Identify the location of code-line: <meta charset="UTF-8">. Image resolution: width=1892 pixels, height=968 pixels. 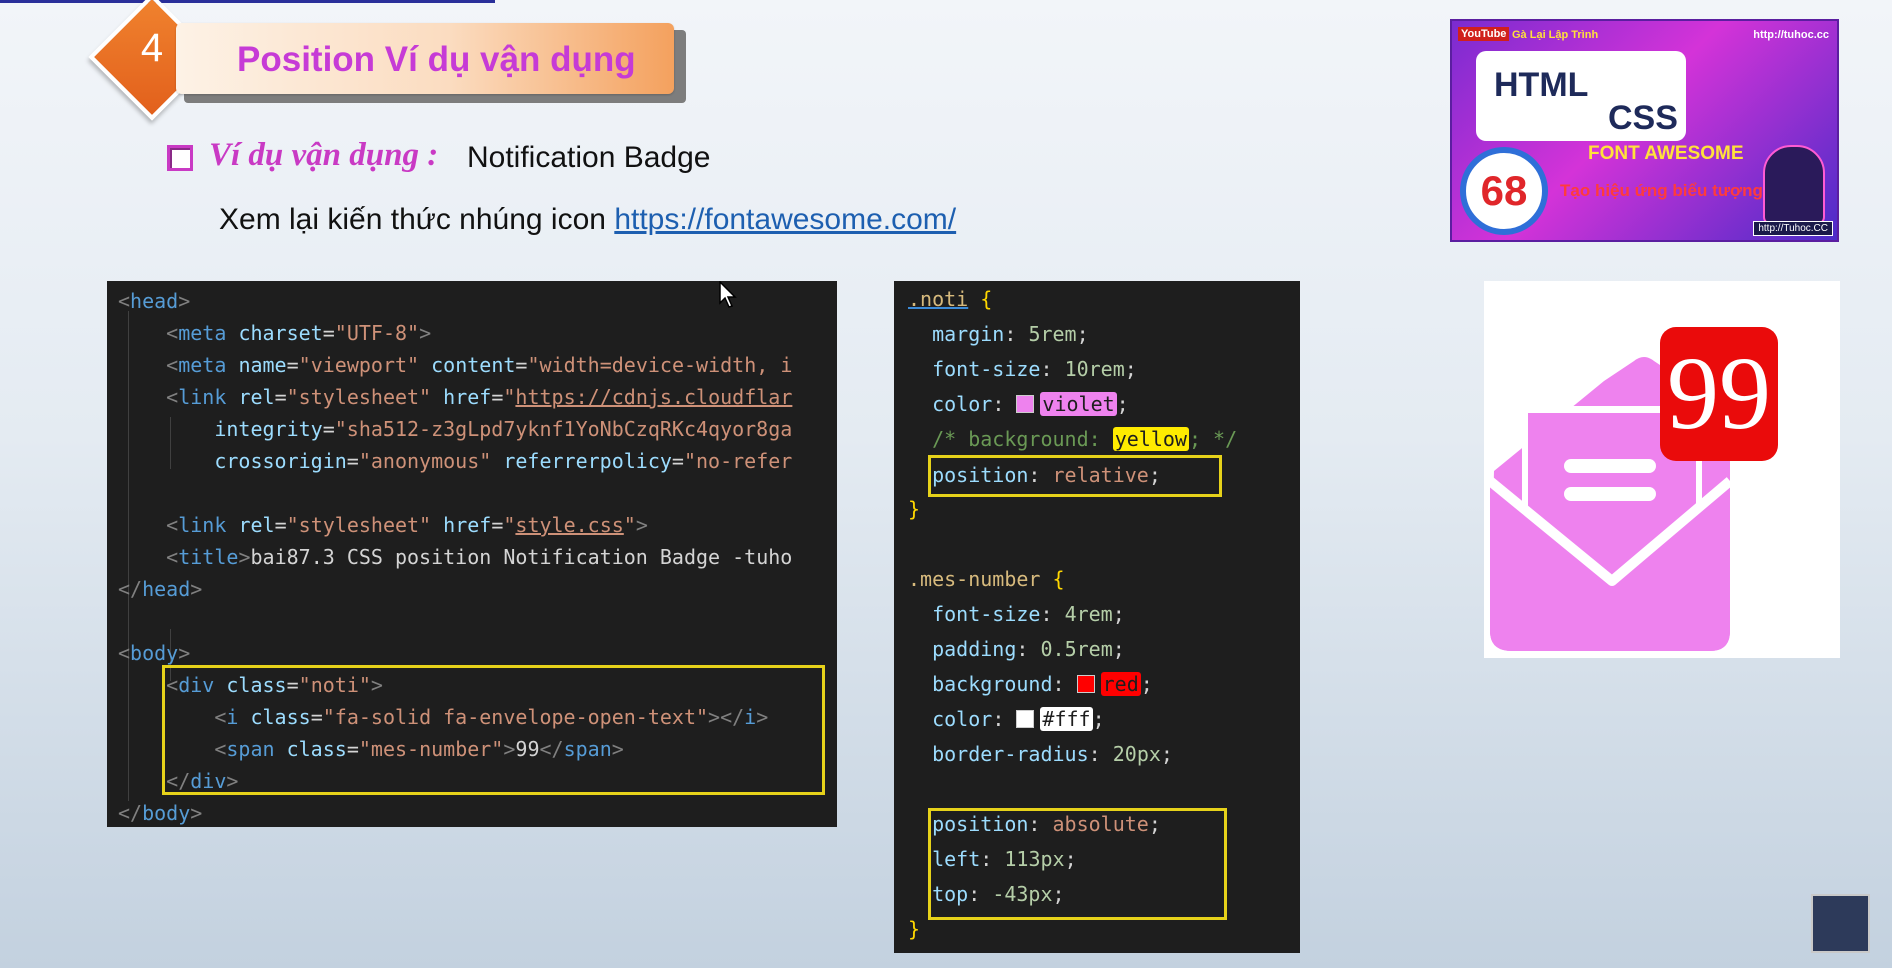
(299, 333).